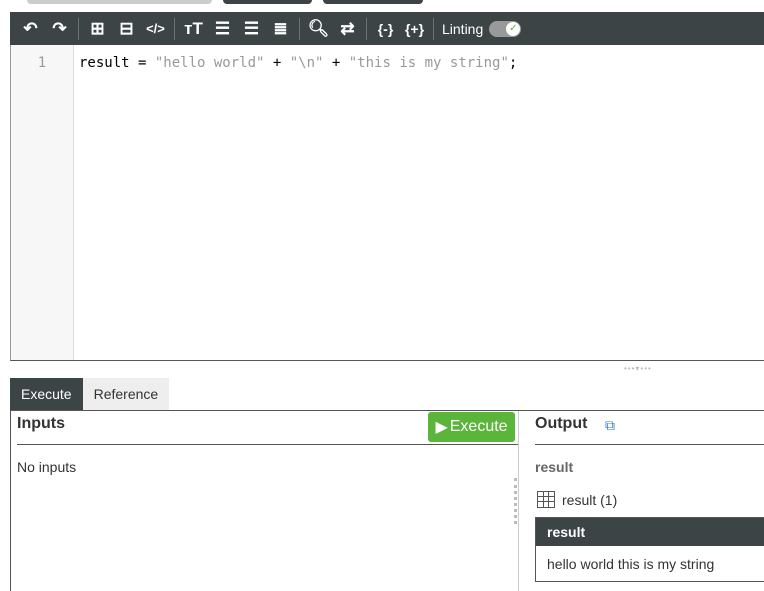 This screenshot has width=764, height=591. What do you see at coordinates (41, 423) in the screenshot?
I see `inputs-title: Inputs` at bounding box center [41, 423].